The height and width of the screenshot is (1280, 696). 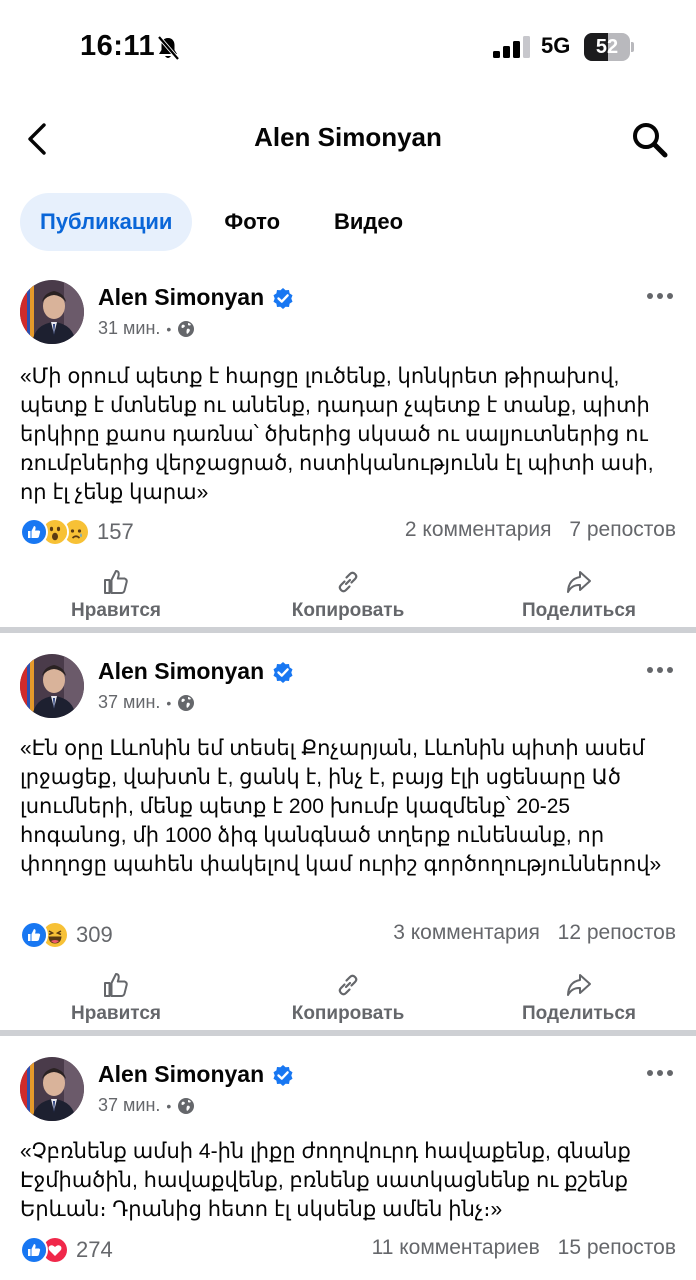 What do you see at coordinates (368, 222) in the screenshot?
I see `tab-videos: Видео` at bounding box center [368, 222].